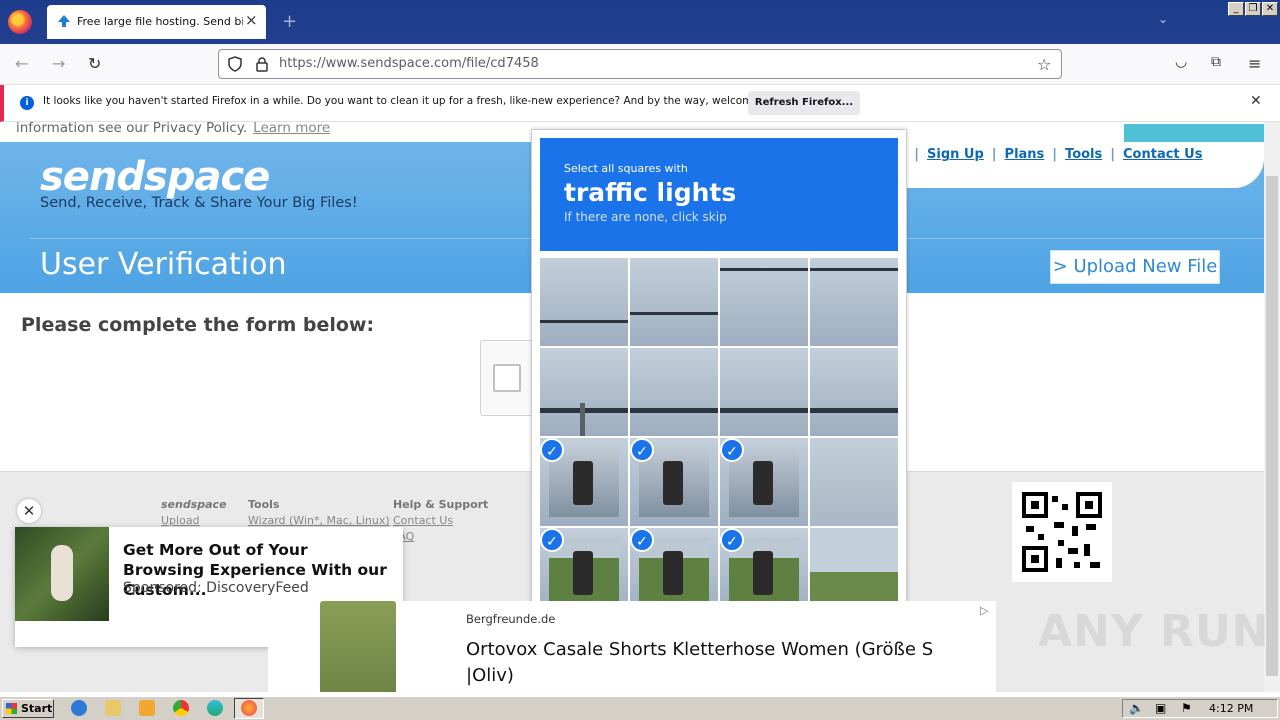  Describe the element at coordinates (37, 708) in the screenshot. I see `start-label: Start` at that location.